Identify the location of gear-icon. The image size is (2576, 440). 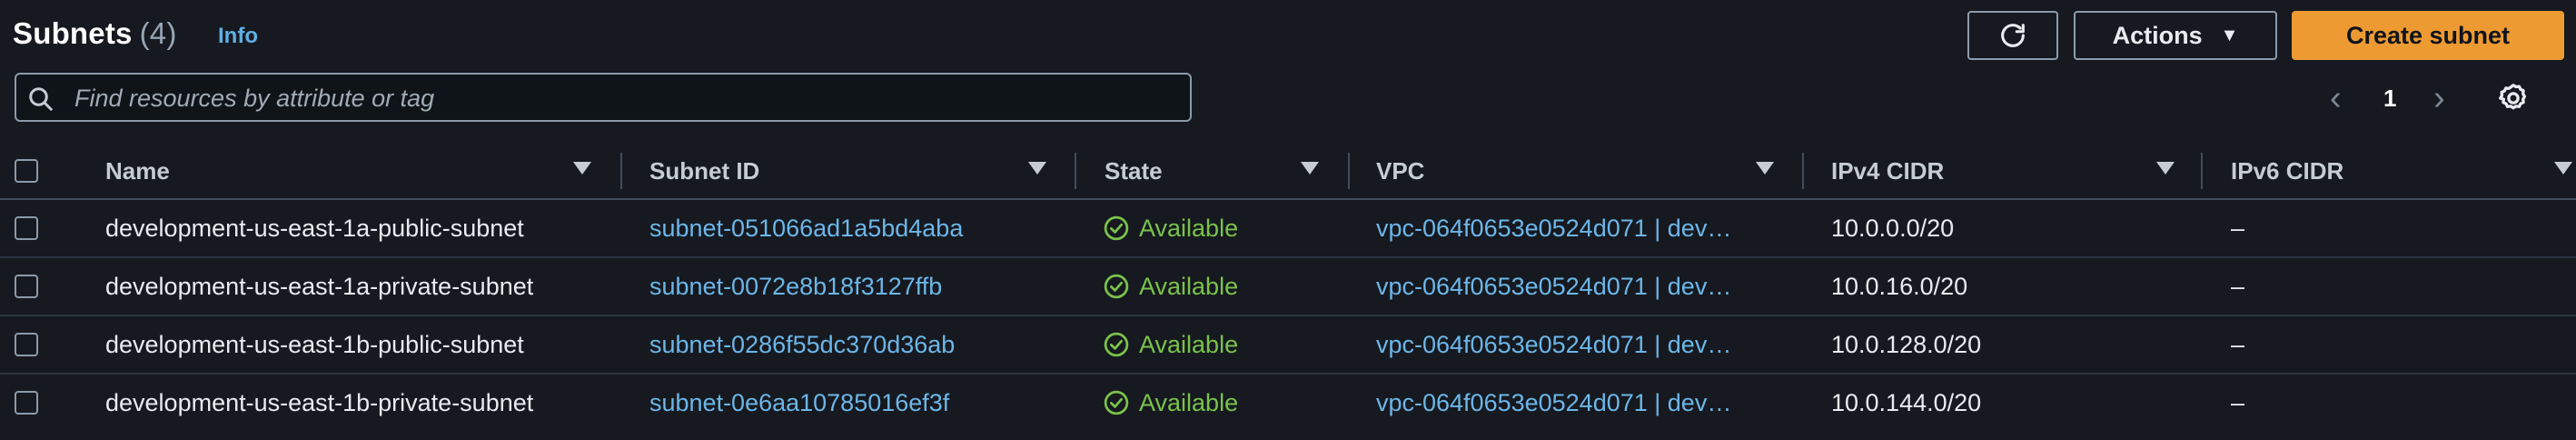
(2513, 98).